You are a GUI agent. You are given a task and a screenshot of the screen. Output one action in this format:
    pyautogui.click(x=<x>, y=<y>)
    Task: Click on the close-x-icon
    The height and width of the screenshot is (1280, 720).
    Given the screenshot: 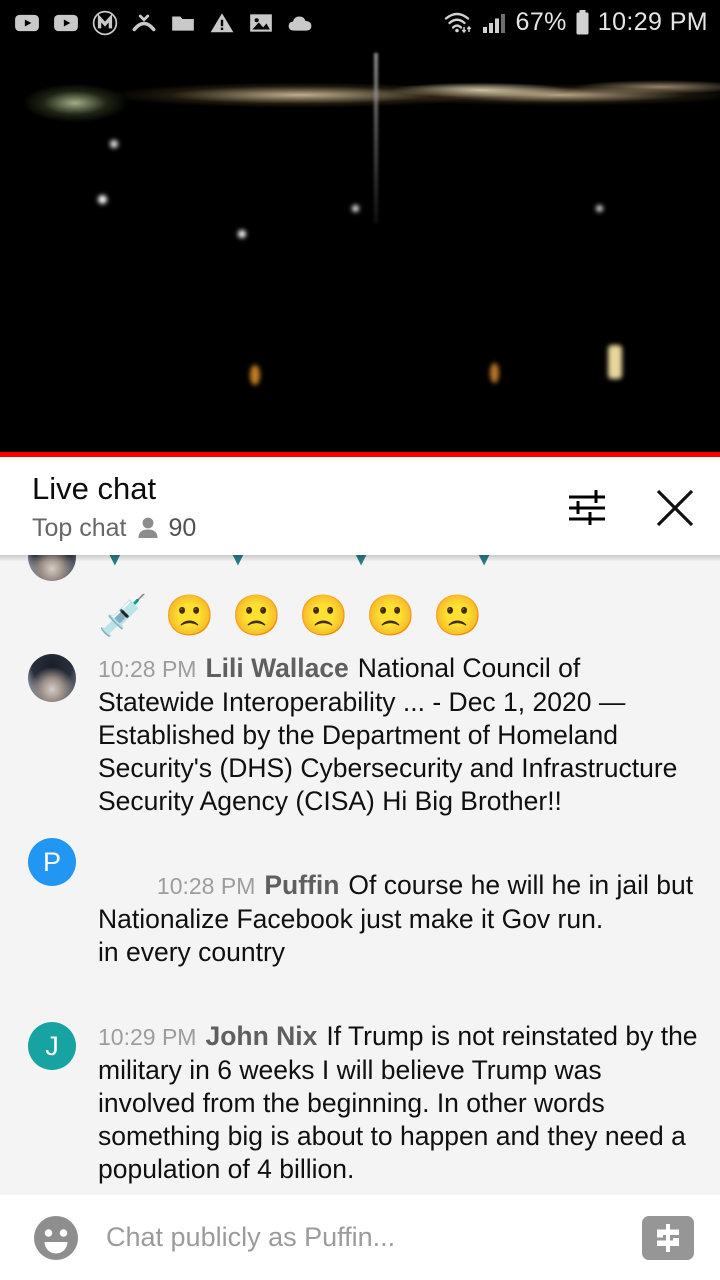 What is the action you would take?
    pyautogui.click(x=675, y=508)
    